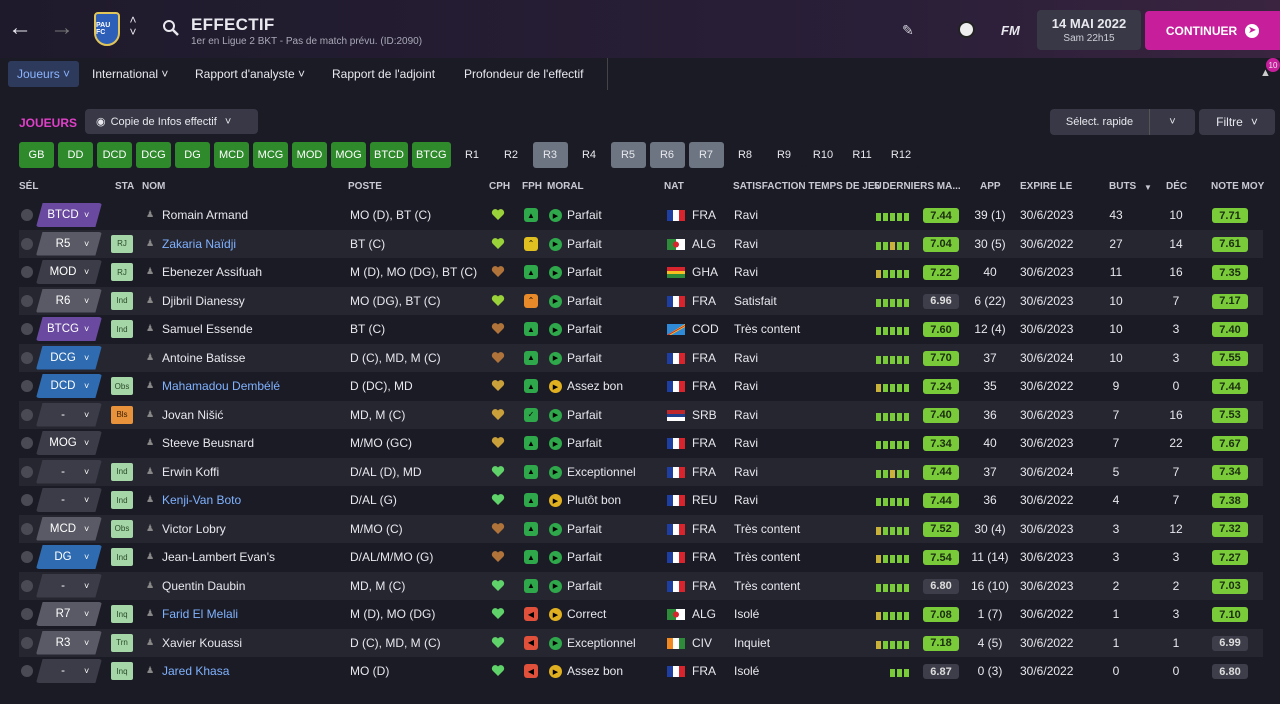 The image size is (1280, 704). I want to click on position-filter-dd: DD, so click(75, 155).